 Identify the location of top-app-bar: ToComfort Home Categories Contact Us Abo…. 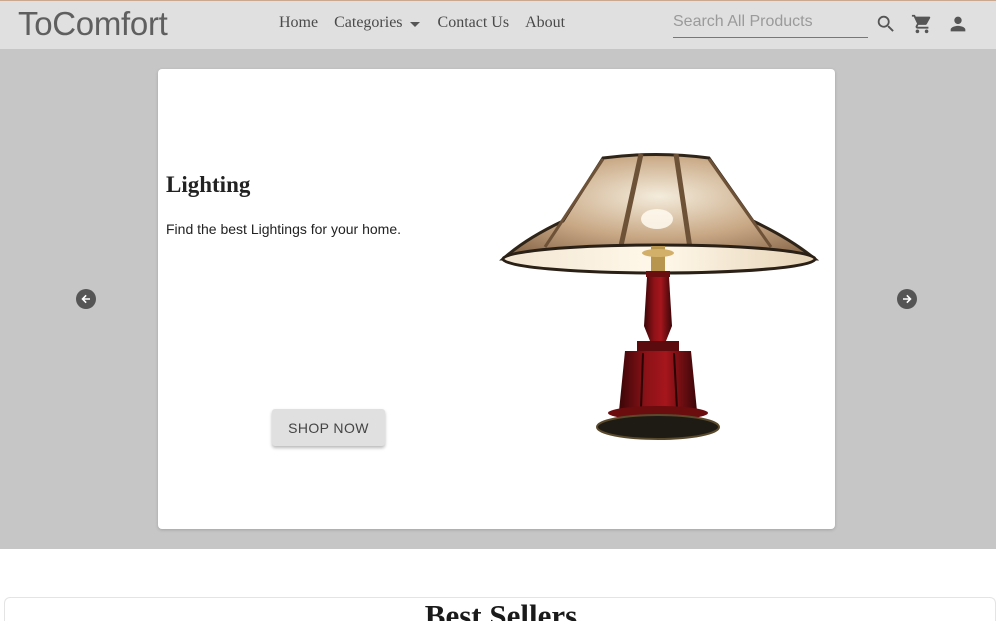
(498, 24).